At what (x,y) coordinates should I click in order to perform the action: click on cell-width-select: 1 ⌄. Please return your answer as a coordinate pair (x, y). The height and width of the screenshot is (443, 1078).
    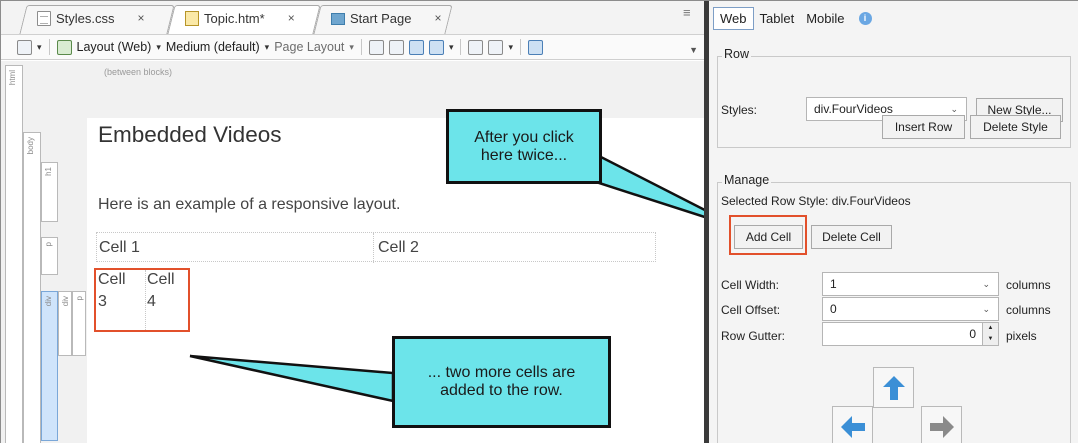
    Looking at the image, I should click on (910, 284).